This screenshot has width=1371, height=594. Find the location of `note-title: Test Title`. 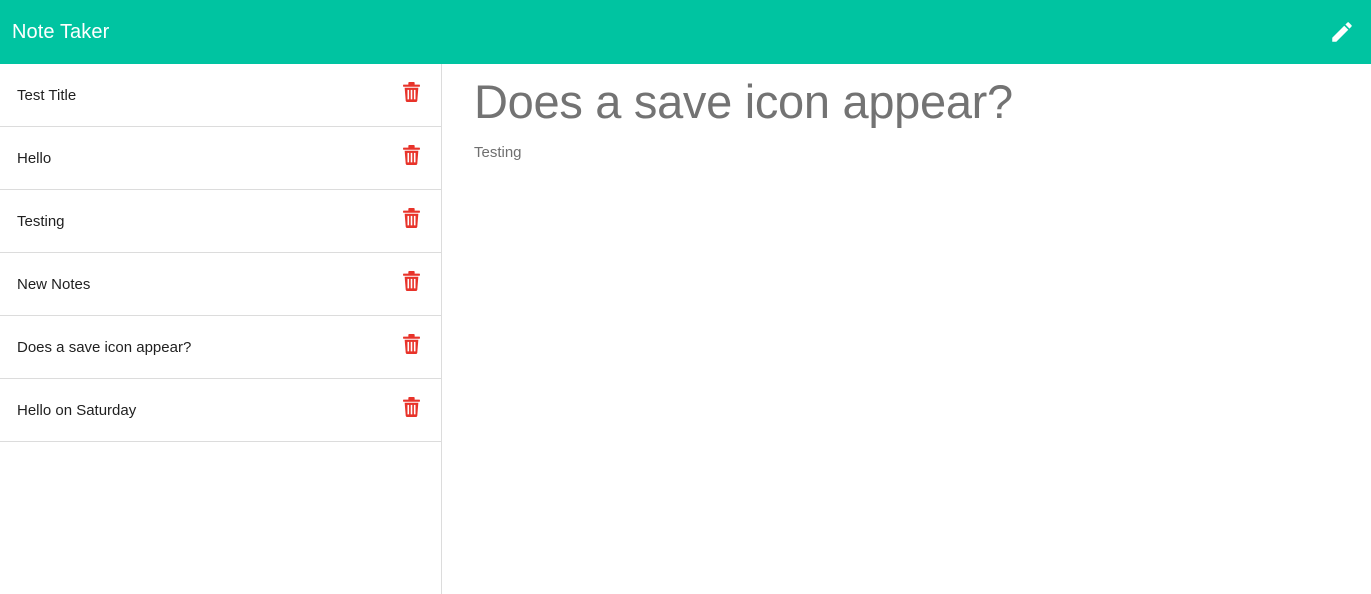

note-title: Test Title is located at coordinates (46, 95).